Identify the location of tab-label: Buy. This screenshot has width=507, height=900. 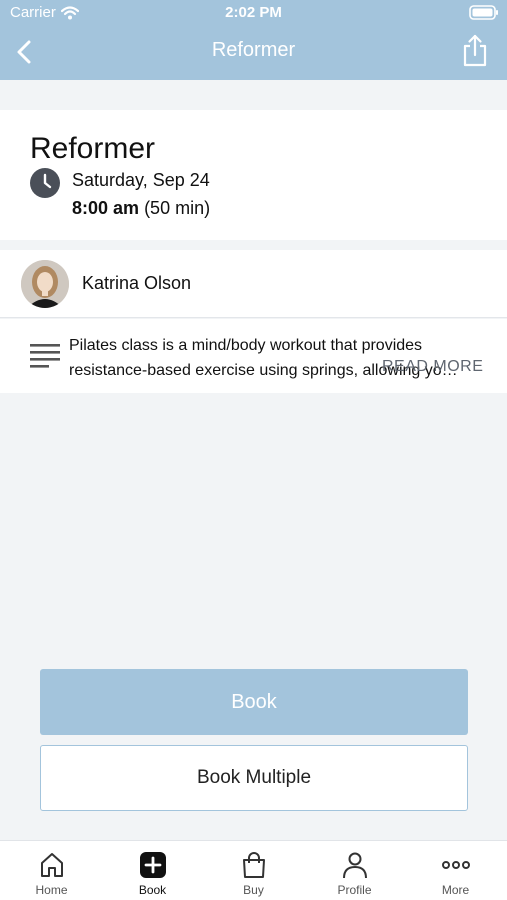
(253, 890).